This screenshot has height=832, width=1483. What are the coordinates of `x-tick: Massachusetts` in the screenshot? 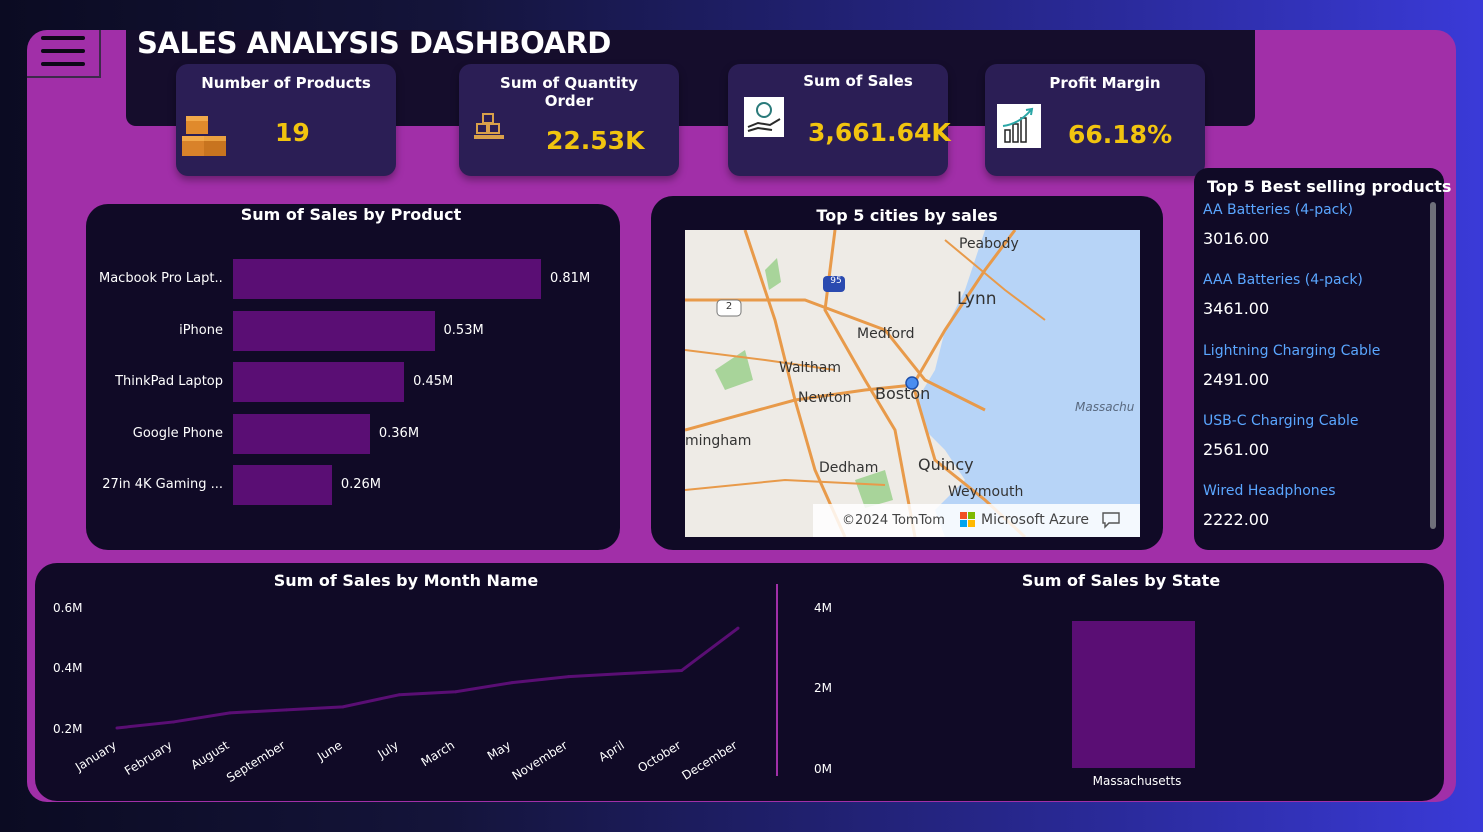 It's located at (1137, 781).